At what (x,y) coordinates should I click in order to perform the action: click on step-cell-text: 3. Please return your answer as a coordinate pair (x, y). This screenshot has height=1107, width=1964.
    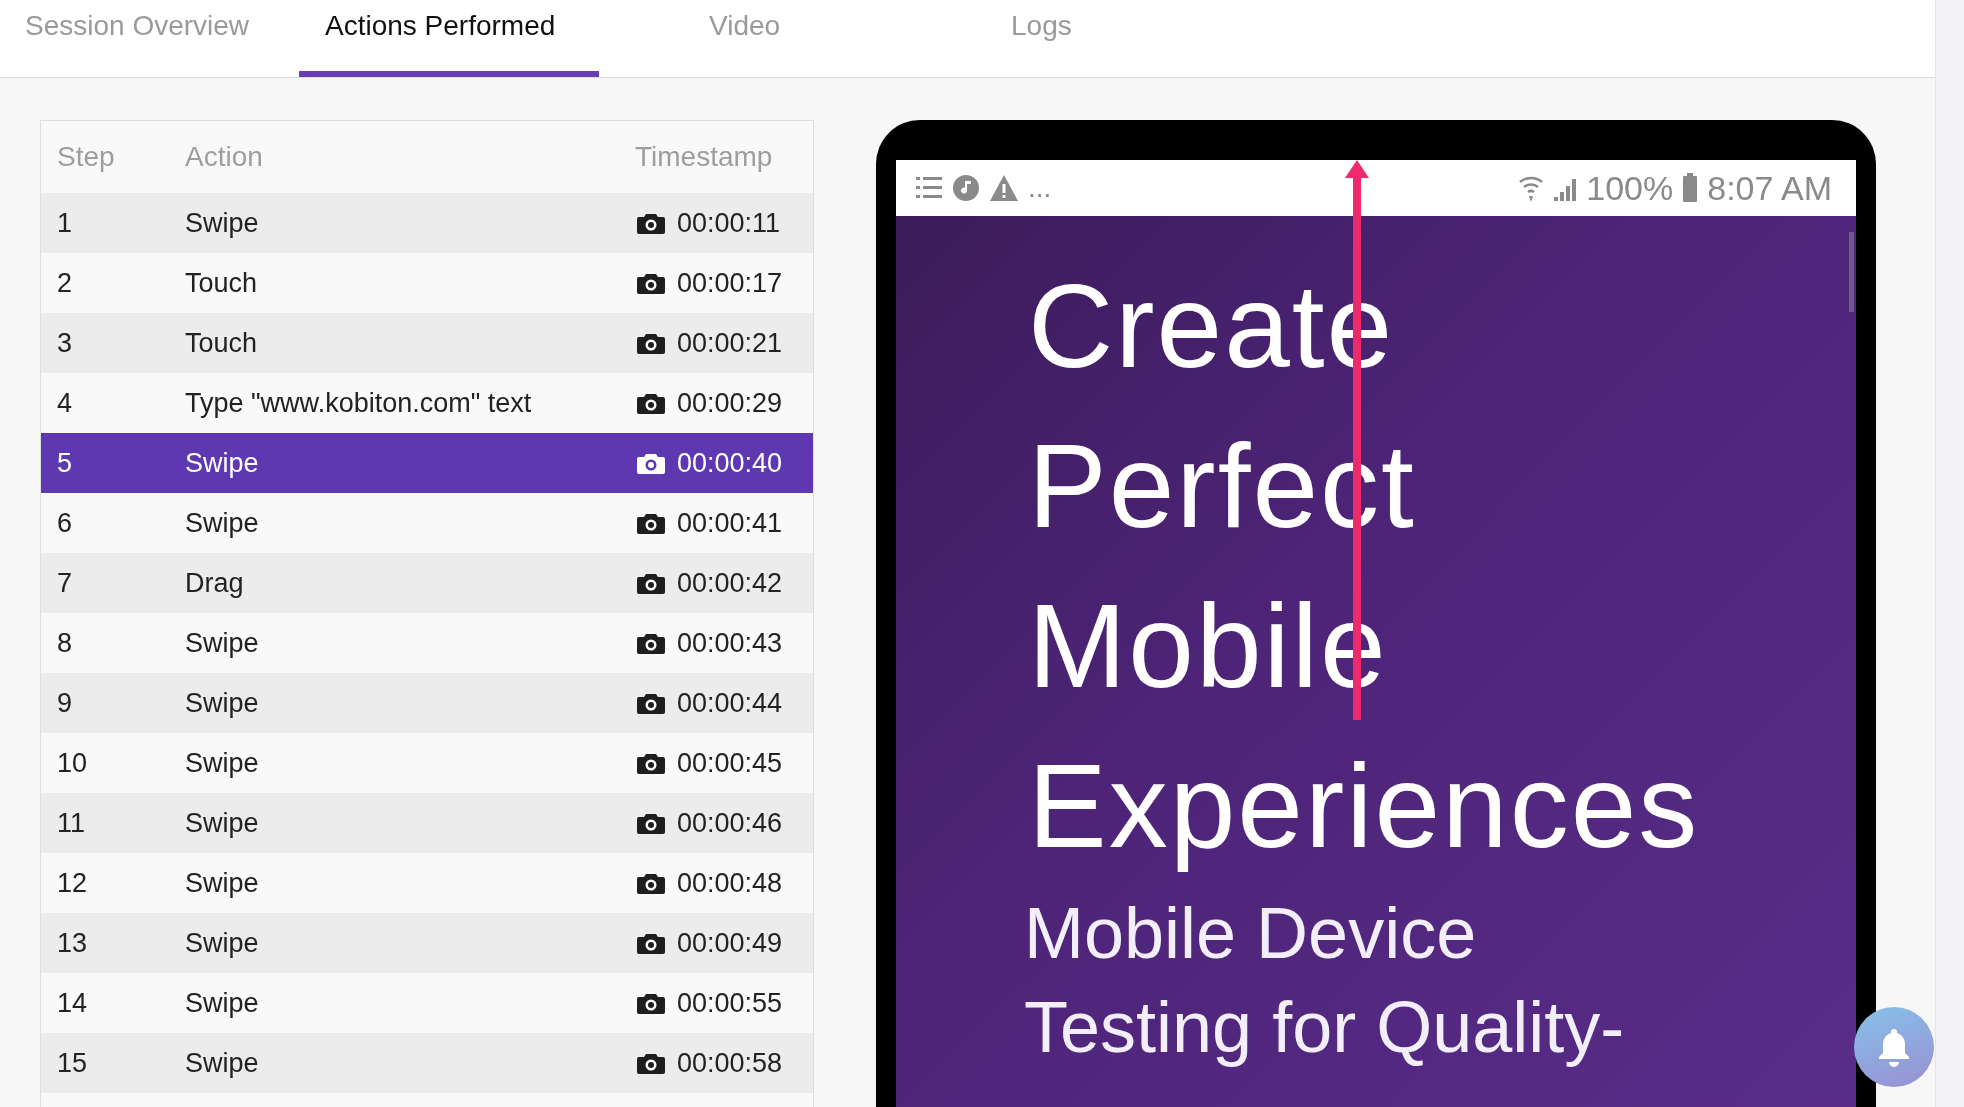
    Looking at the image, I should click on (65, 343).